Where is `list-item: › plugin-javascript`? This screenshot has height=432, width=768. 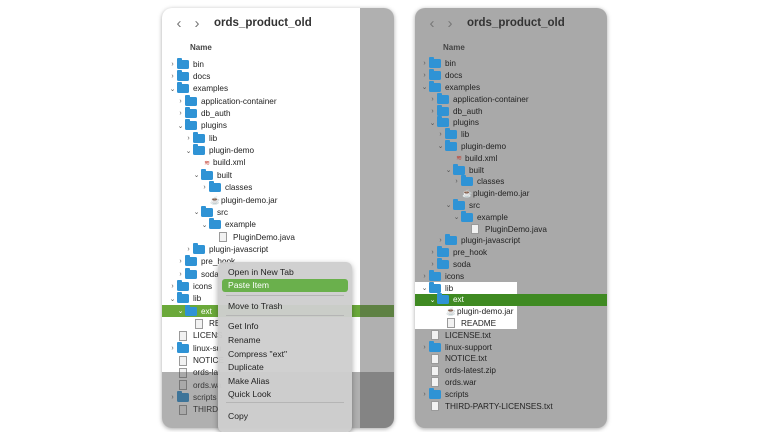 list-item: › plugin-javascript is located at coordinates (511, 240).